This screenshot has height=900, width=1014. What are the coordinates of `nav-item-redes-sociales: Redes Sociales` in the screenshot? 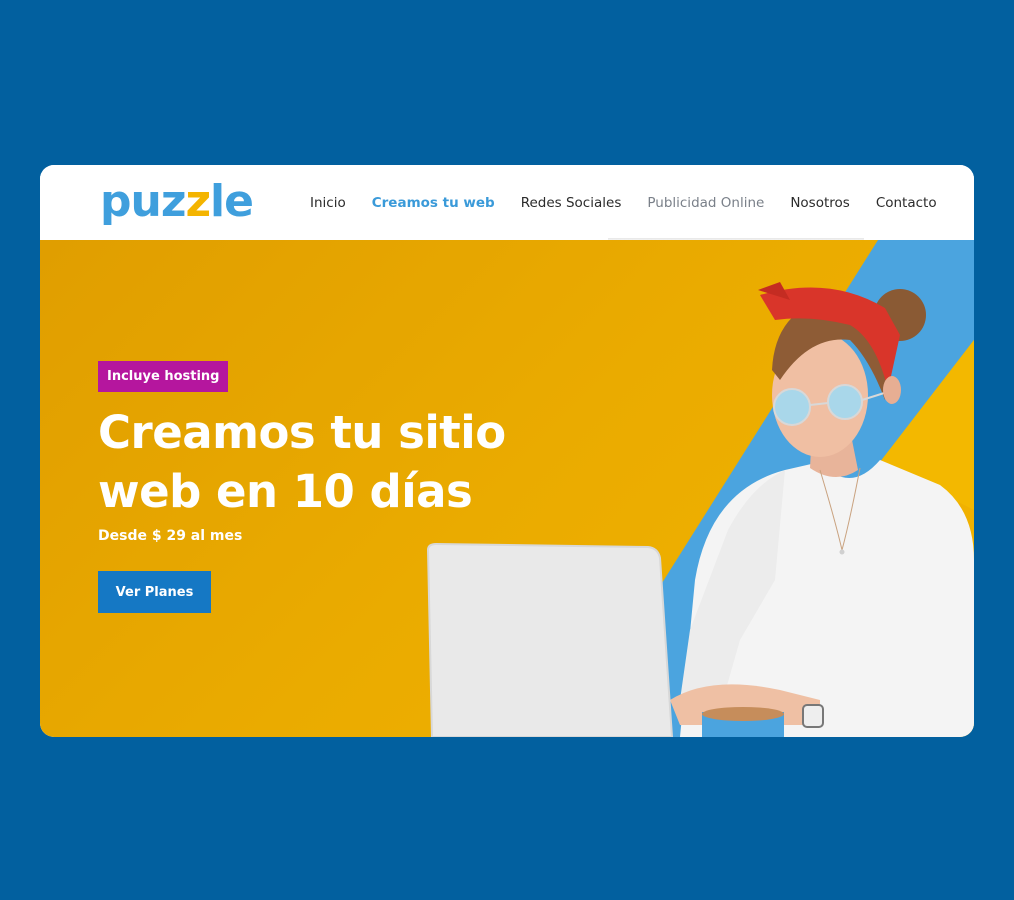 It's located at (571, 203).